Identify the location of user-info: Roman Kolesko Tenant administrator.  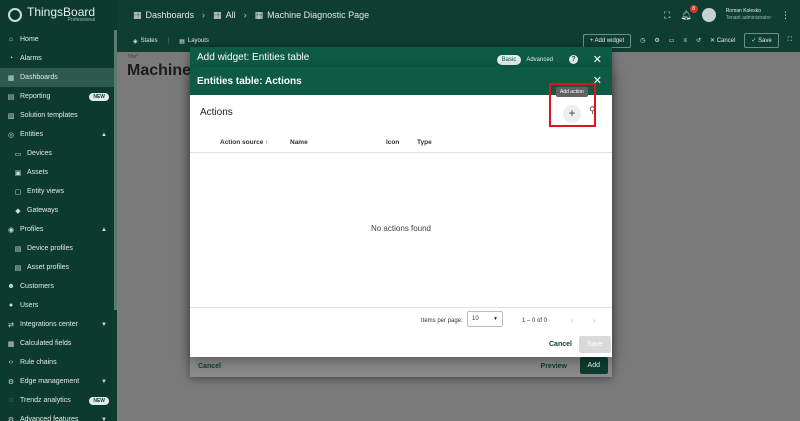
(748, 15).